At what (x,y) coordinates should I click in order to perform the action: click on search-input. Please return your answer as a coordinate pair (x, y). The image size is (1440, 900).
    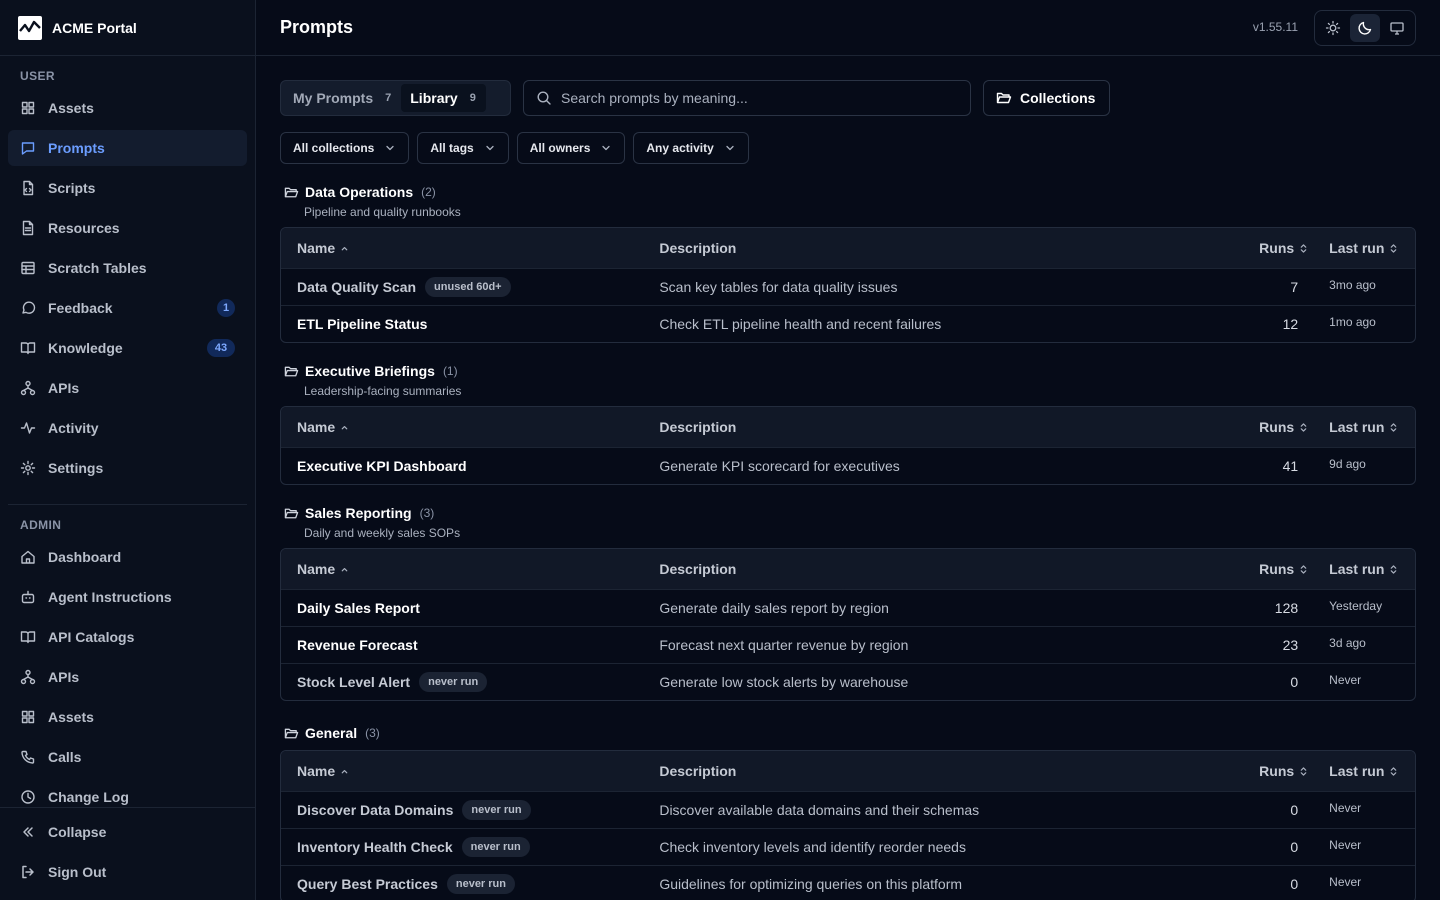
    Looking at the image, I should click on (756, 98).